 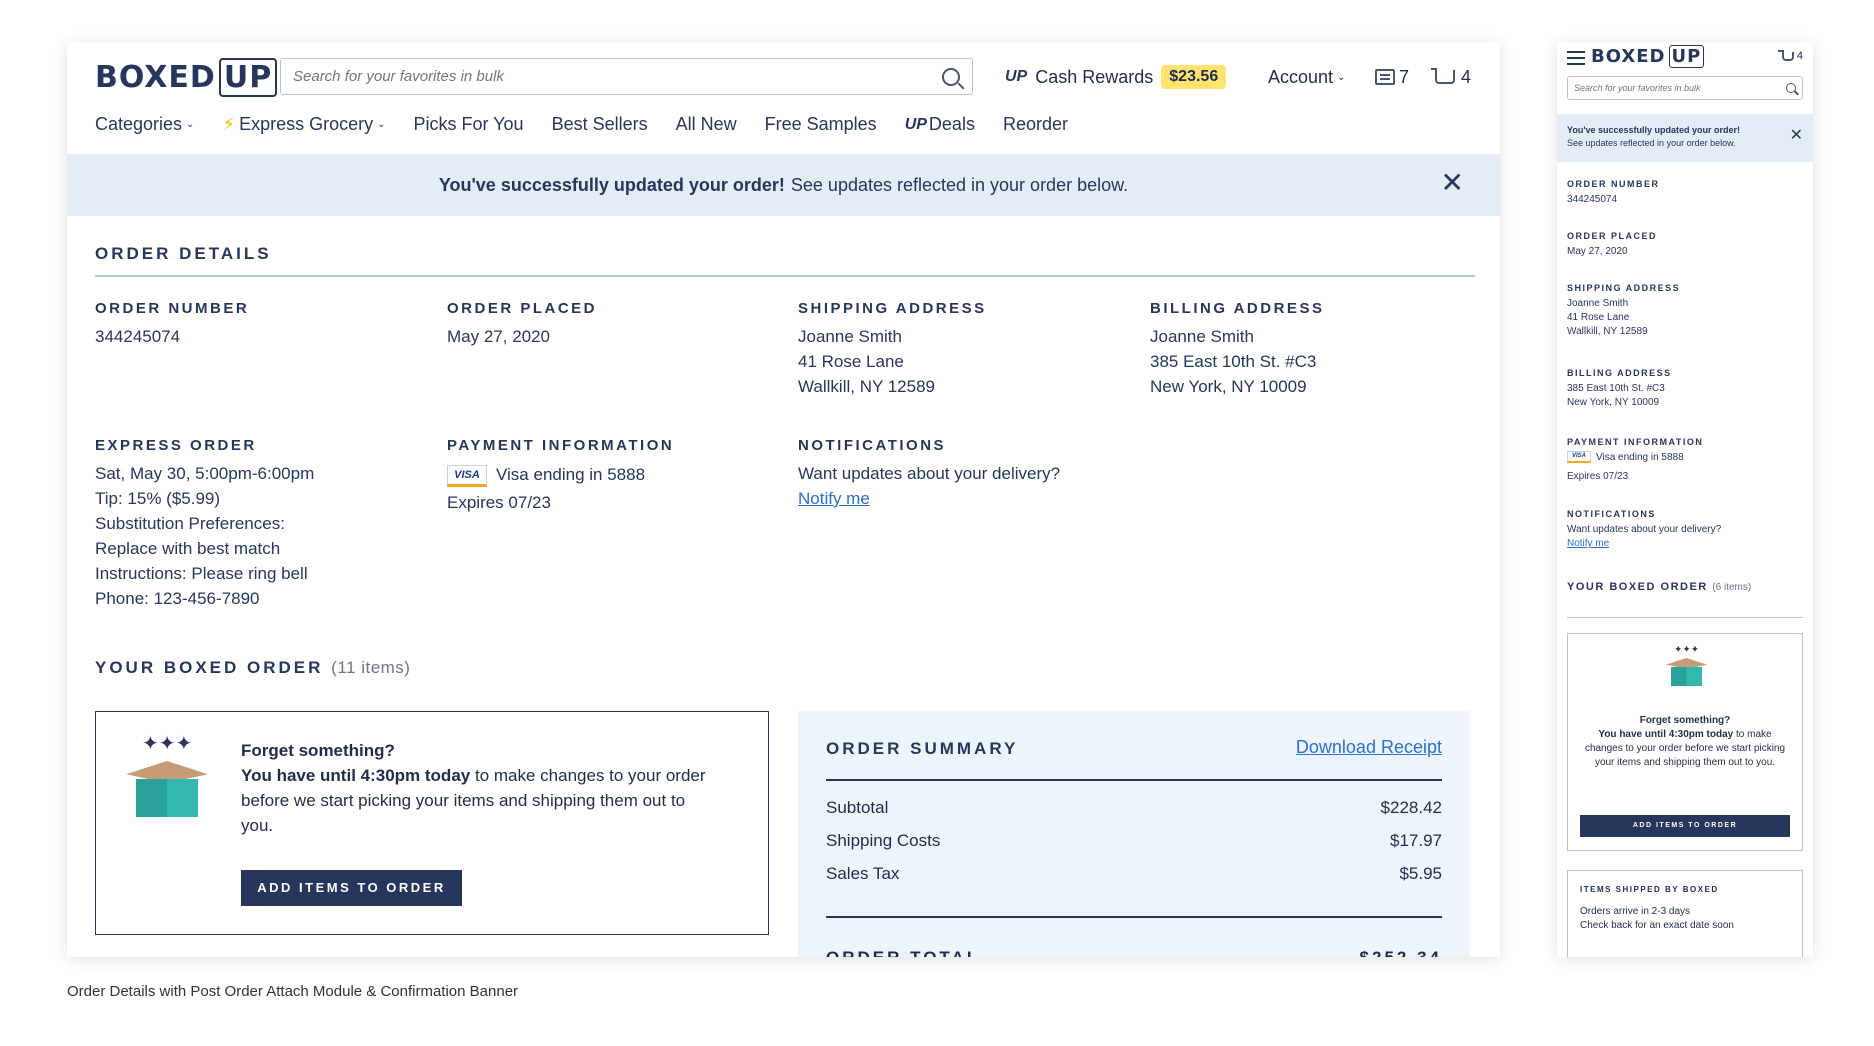 I want to click on nav-label: Best Sellers, so click(x=599, y=124).